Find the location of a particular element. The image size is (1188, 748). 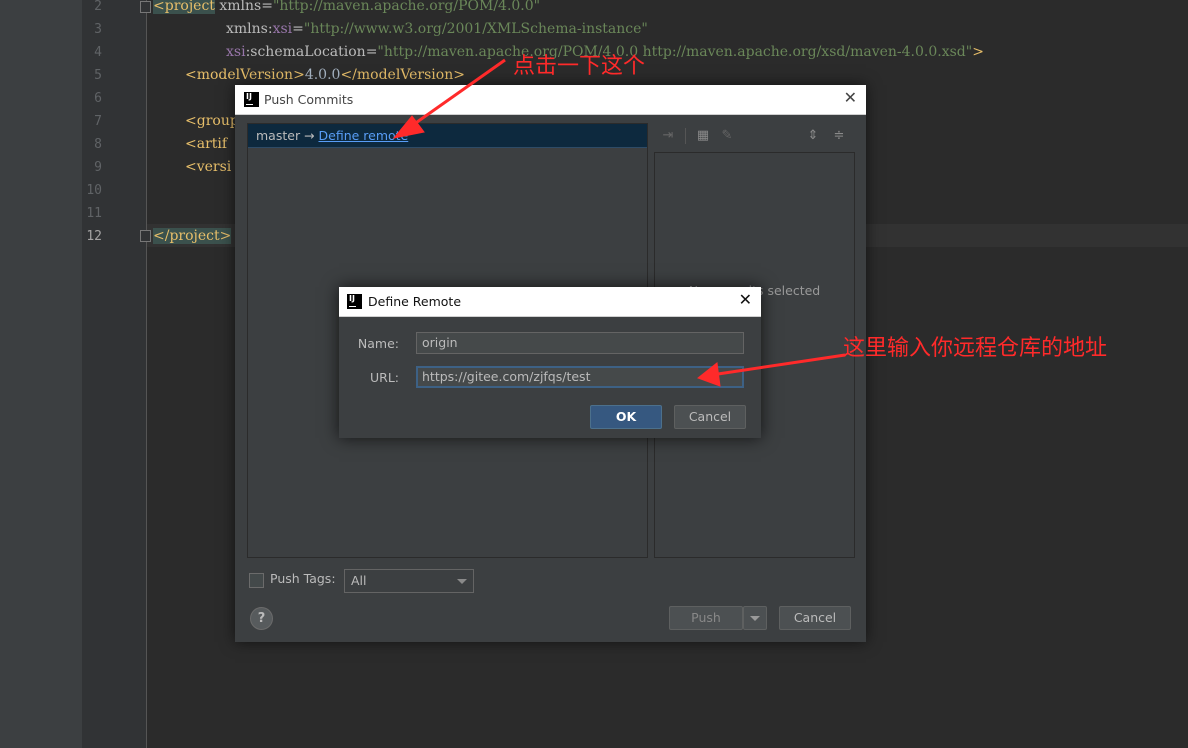

xml-value: "http://maven.apache.org/POM/4.0.0" is located at coordinates (406, 7).